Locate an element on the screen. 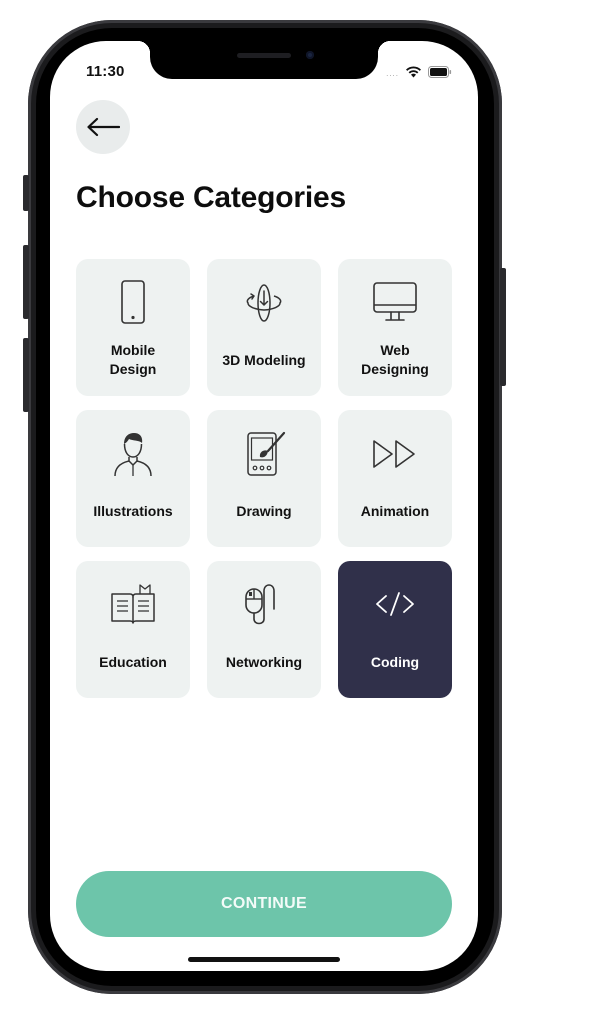 The image size is (596, 1023). category-label: 3D Modeling is located at coordinates (264, 359).